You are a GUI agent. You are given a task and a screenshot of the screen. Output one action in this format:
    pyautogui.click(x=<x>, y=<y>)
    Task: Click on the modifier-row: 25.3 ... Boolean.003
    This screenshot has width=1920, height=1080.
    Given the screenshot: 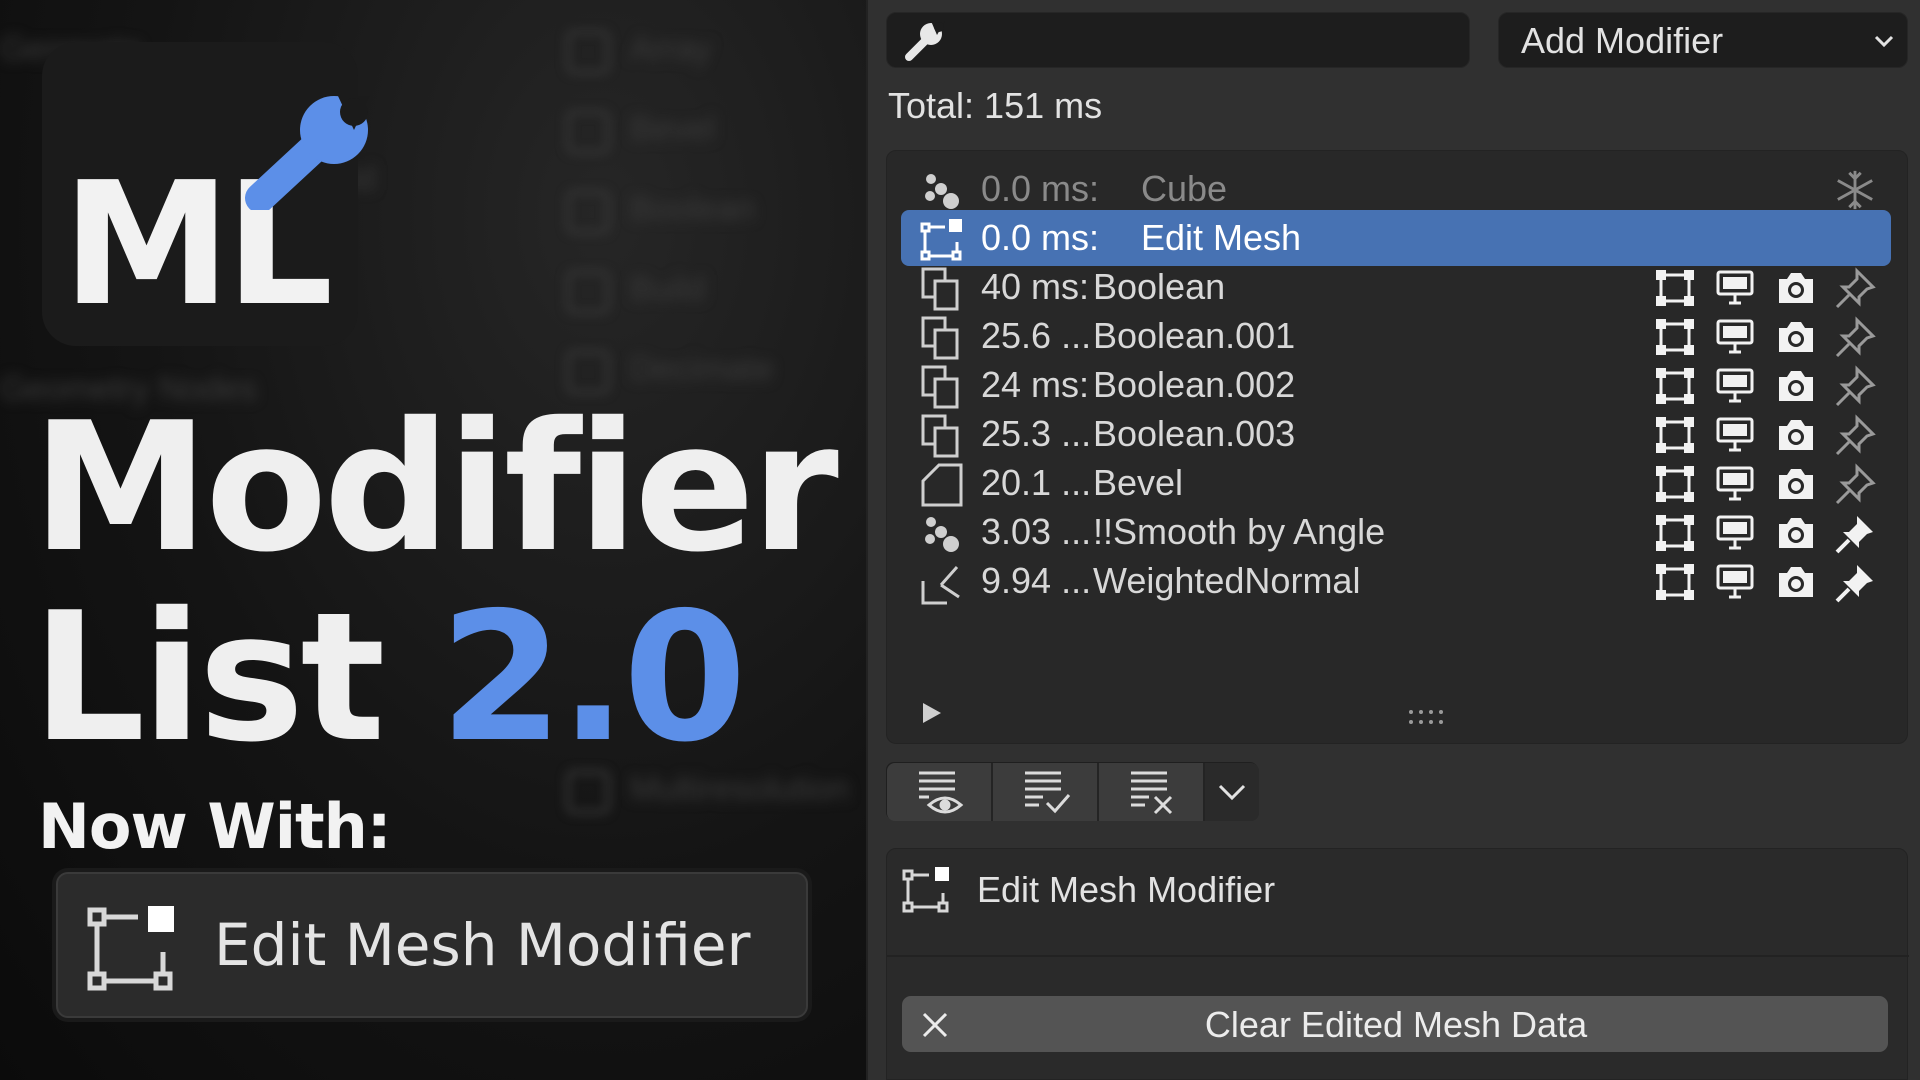 What is the action you would take?
    pyautogui.click(x=1396, y=434)
    